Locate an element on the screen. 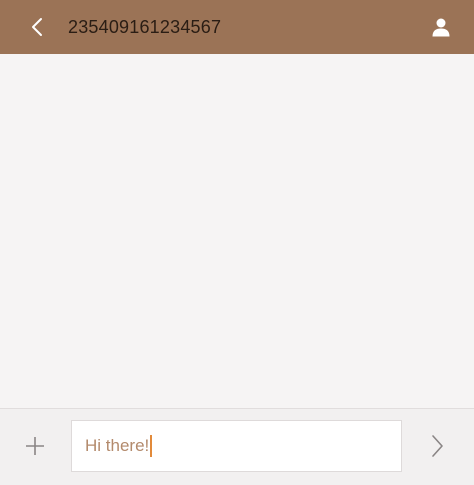  send-button is located at coordinates (437, 446).